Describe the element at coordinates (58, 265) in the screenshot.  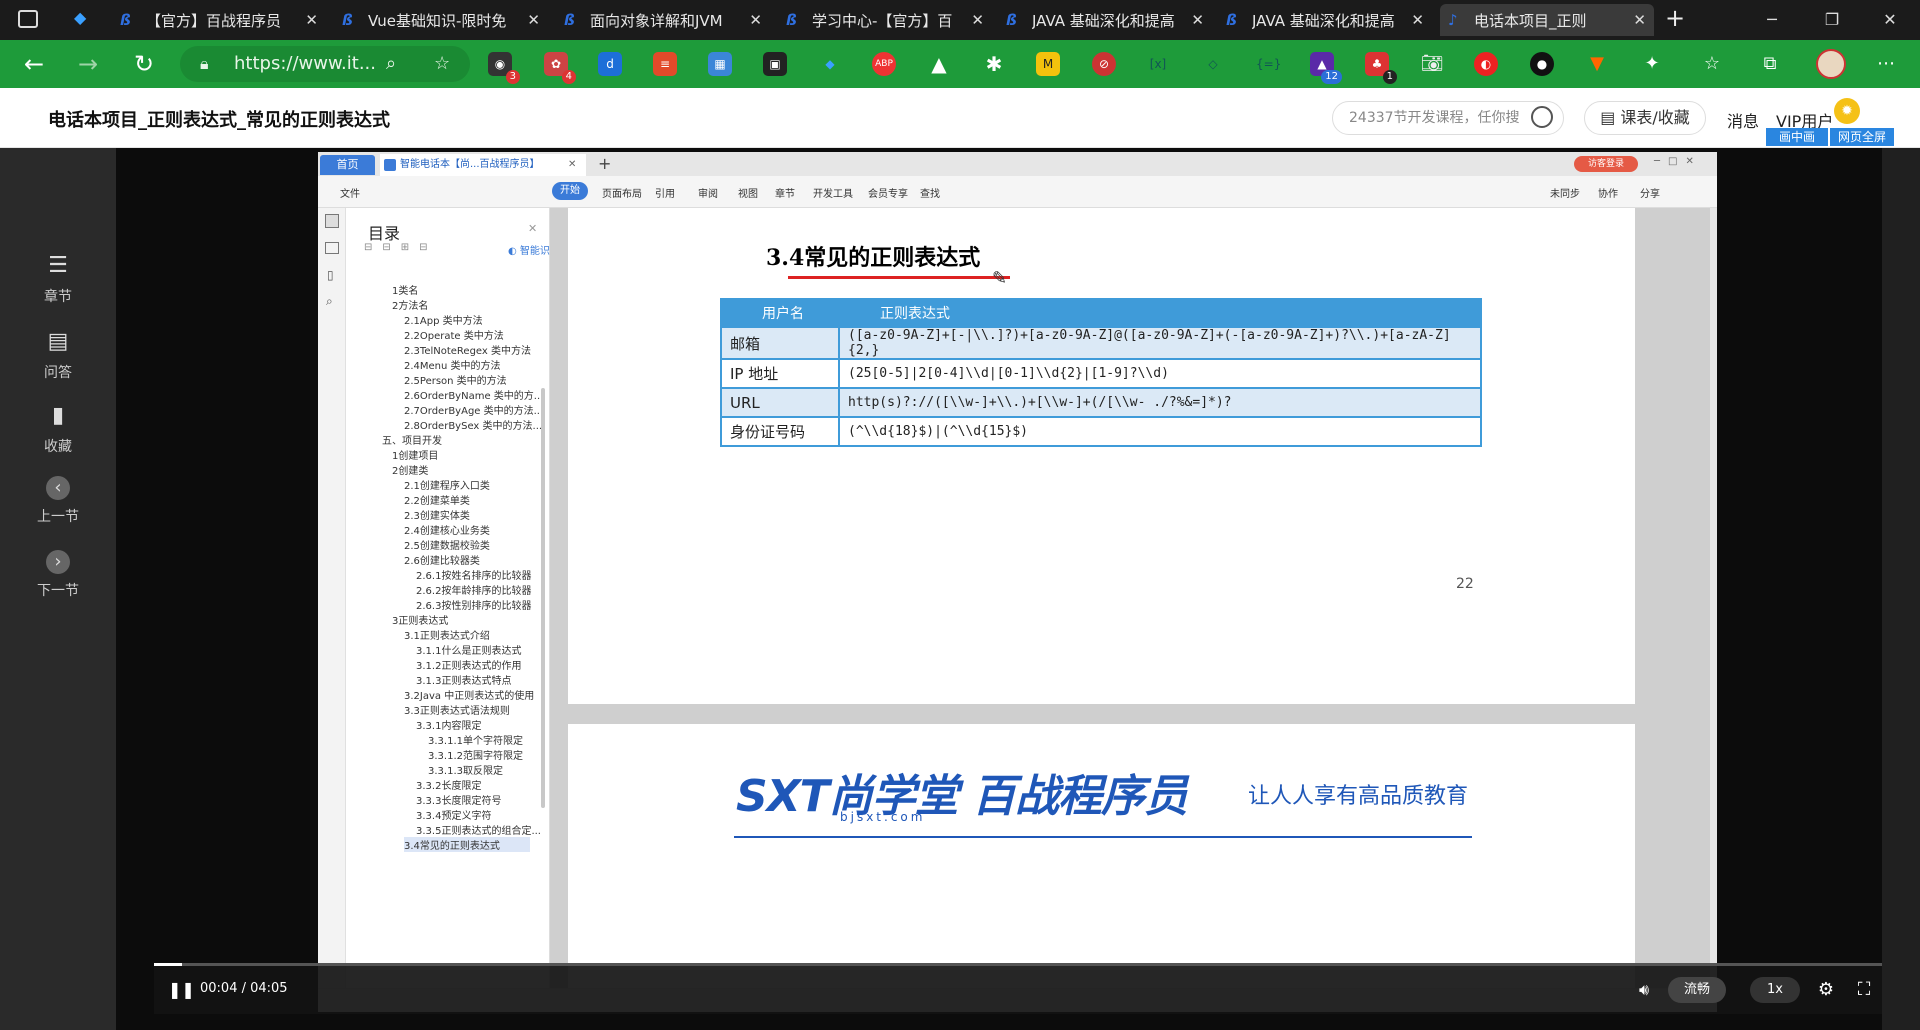
I see `chapters-icon: ☰` at that location.